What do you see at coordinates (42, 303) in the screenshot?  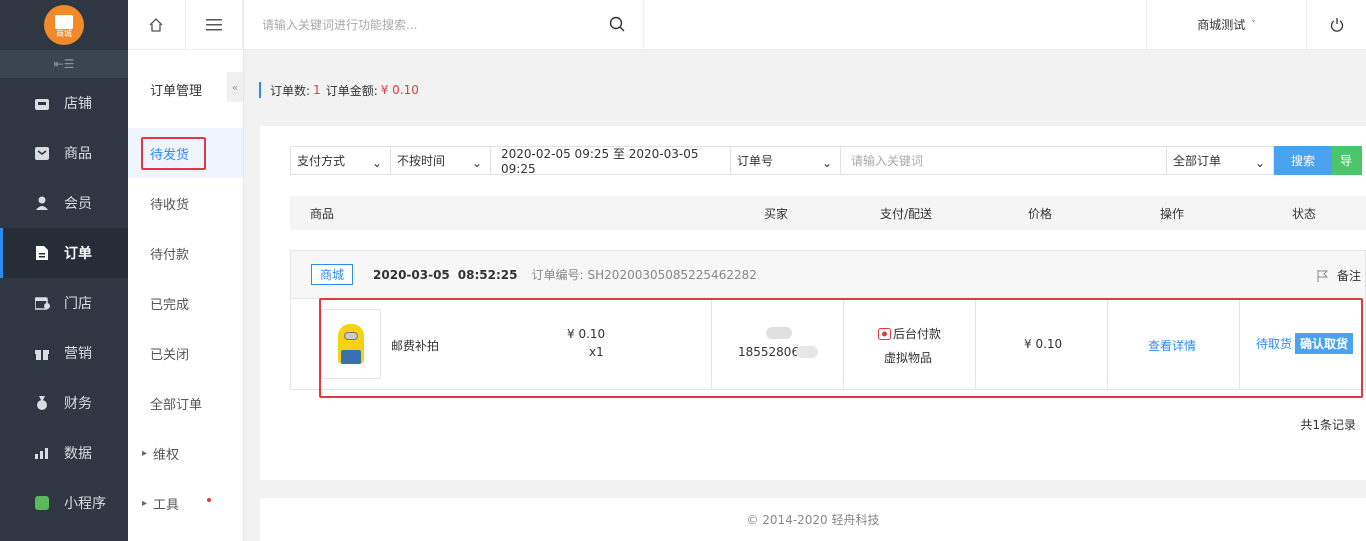 I see `shop-icon` at bounding box center [42, 303].